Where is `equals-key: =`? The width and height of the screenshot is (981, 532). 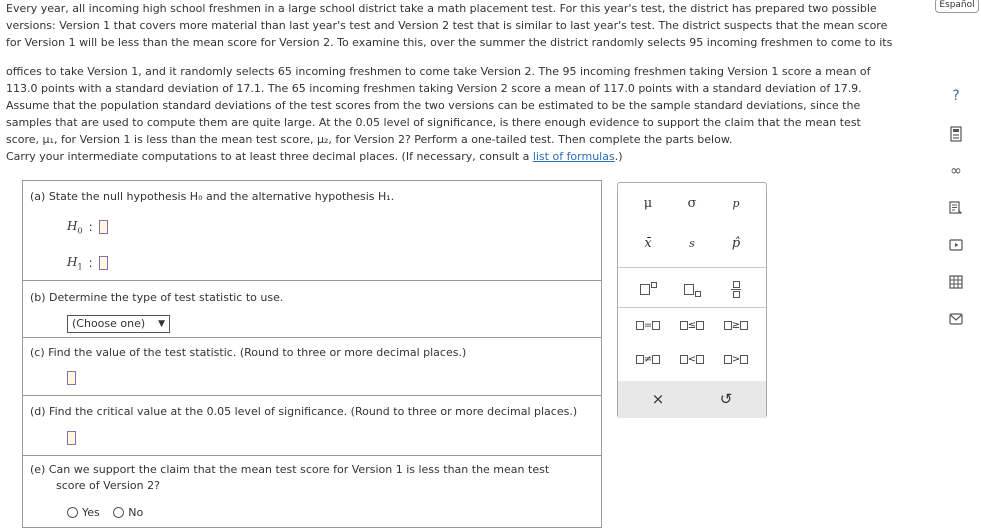 equals-key: = is located at coordinates (648, 325).